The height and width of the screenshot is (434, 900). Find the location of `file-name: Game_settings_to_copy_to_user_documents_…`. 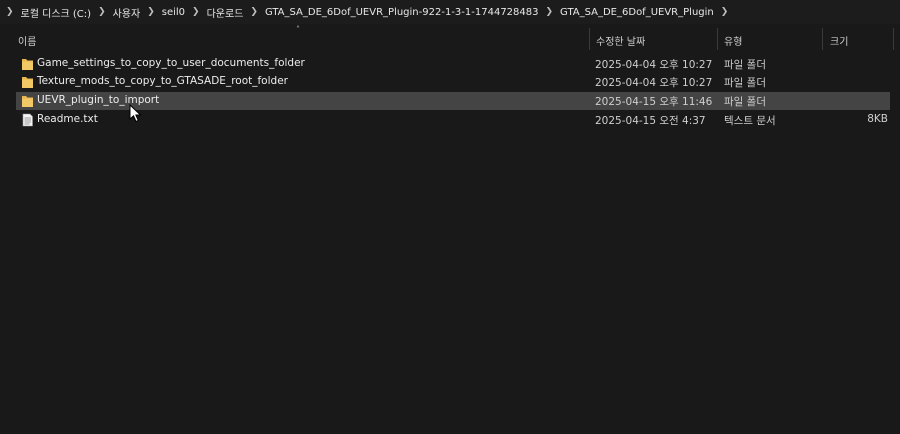

file-name: Game_settings_to_copy_to_user_documents_… is located at coordinates (171, 63).